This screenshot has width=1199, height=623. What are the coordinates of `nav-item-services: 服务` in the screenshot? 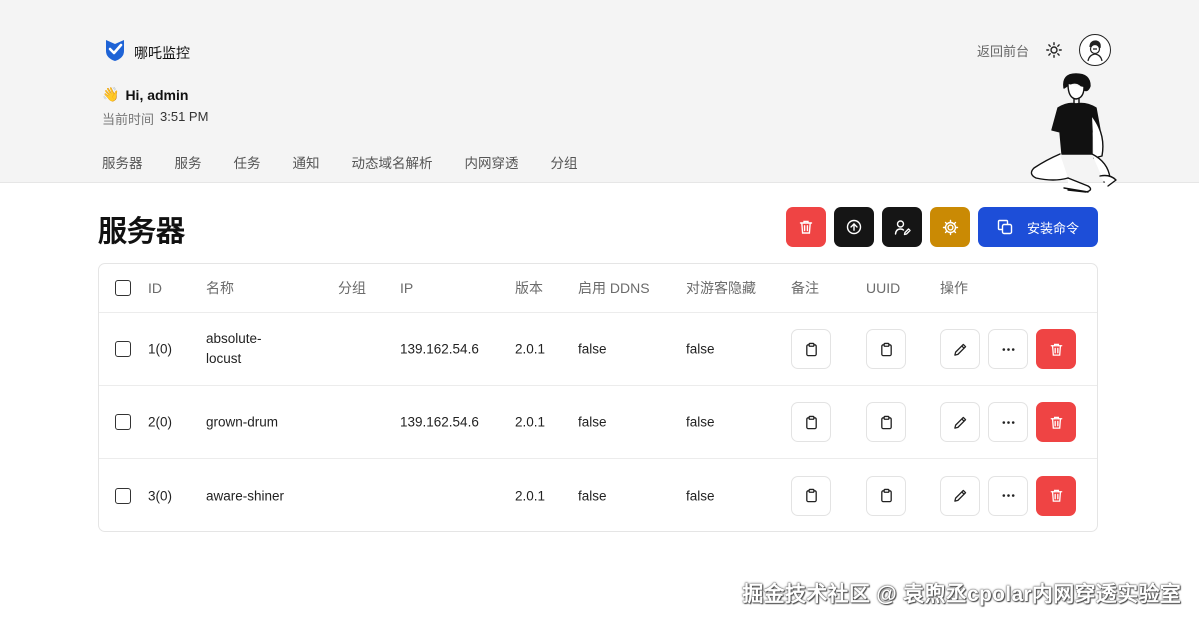 It's located at (188, 162).